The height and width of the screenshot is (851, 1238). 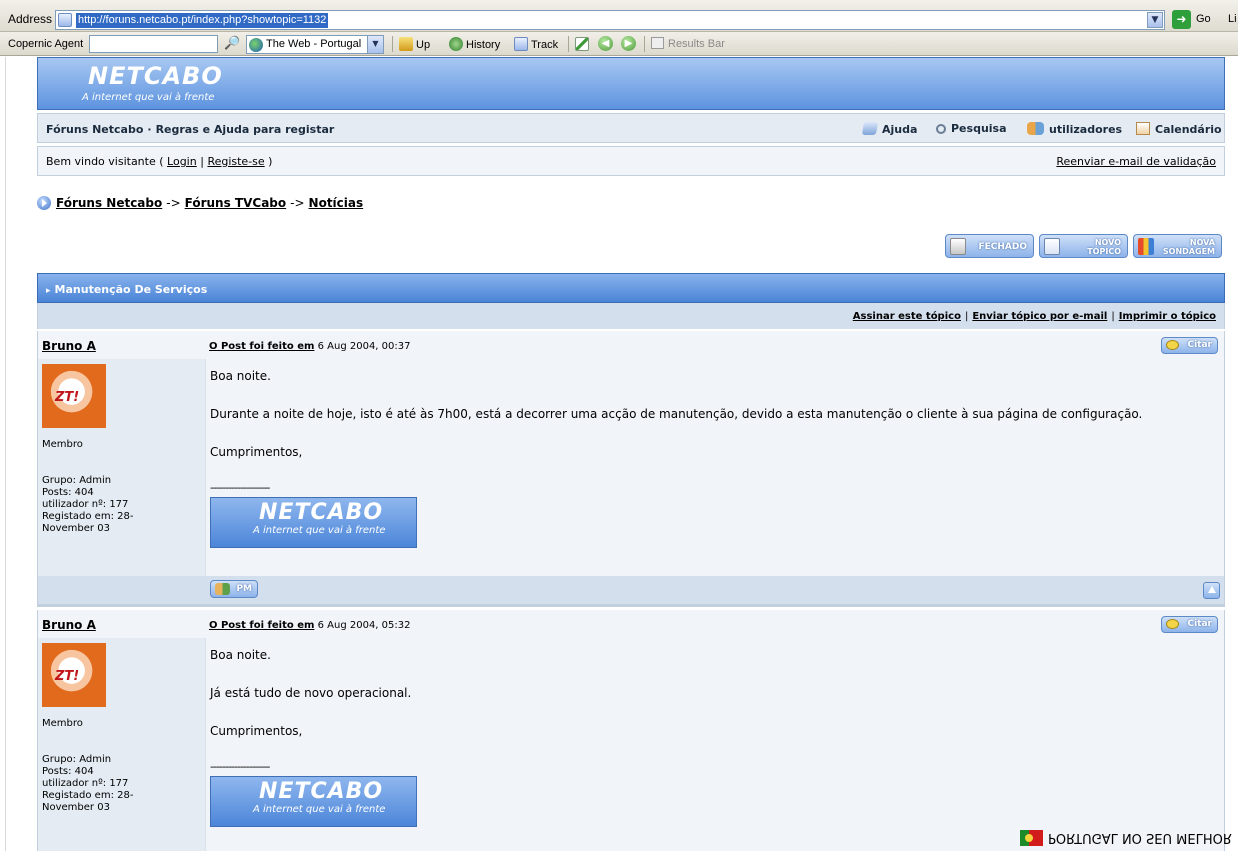 What do you see at coordinates (74, 675) in the screenshot?
I see `avatar: ZT!` at bounding box center [74, 675].